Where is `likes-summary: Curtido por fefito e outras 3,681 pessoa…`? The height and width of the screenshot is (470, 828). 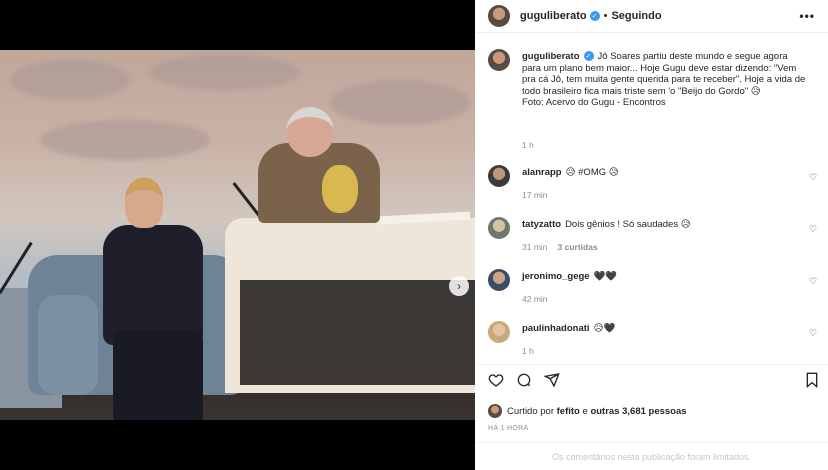 likes-summary: Curtido por fefito e outras 3,681 pessoa… is located at coordinates (587, 411).